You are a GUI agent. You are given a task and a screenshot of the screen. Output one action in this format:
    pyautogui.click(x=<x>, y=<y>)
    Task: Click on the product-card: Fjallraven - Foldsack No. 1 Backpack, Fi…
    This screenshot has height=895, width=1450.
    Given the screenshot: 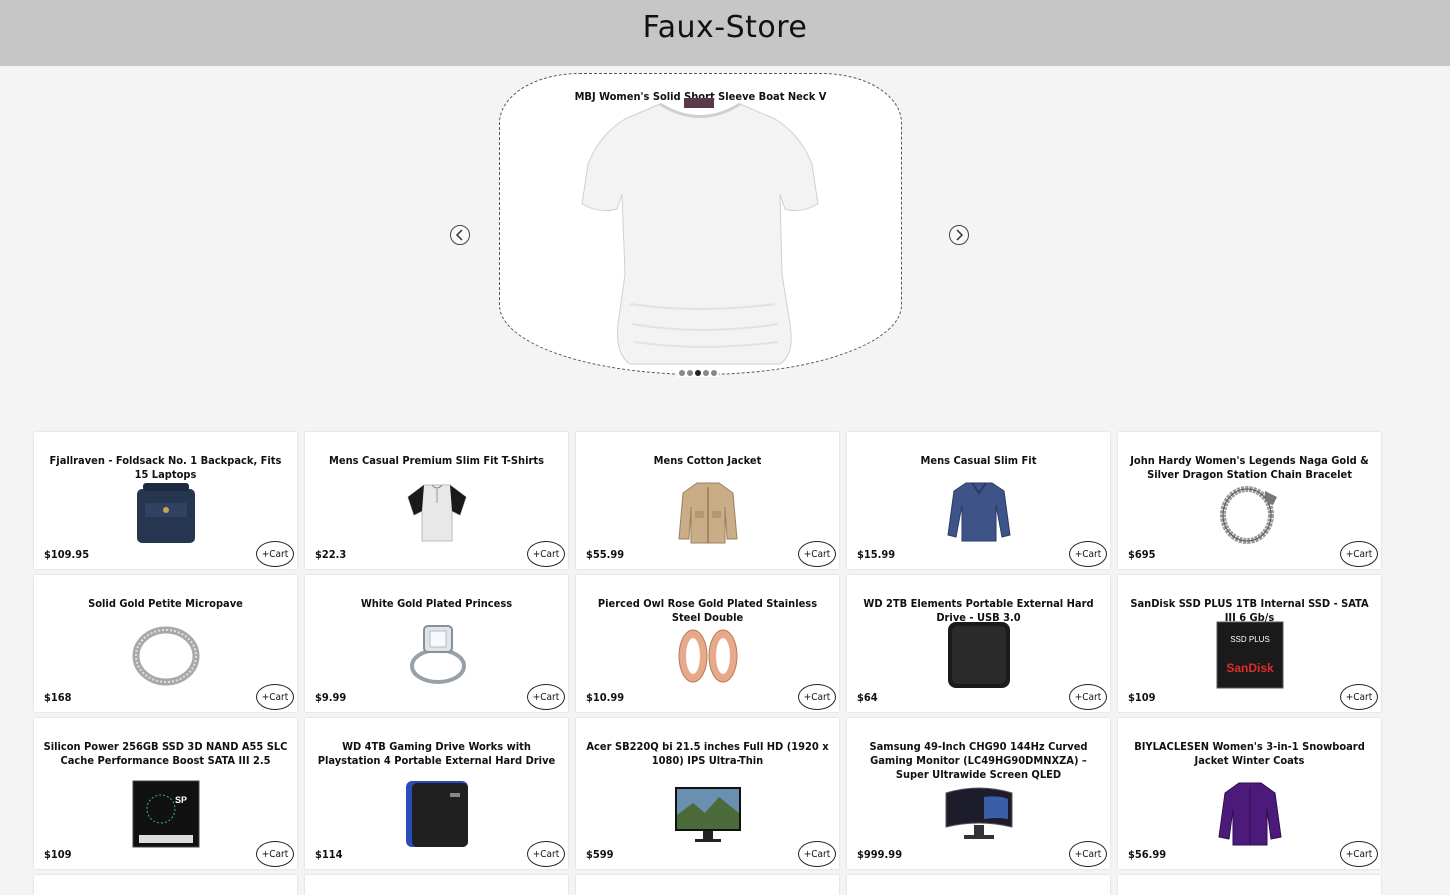 What is the action you would take?
    pyautogui.click(x=165, y=500)
    